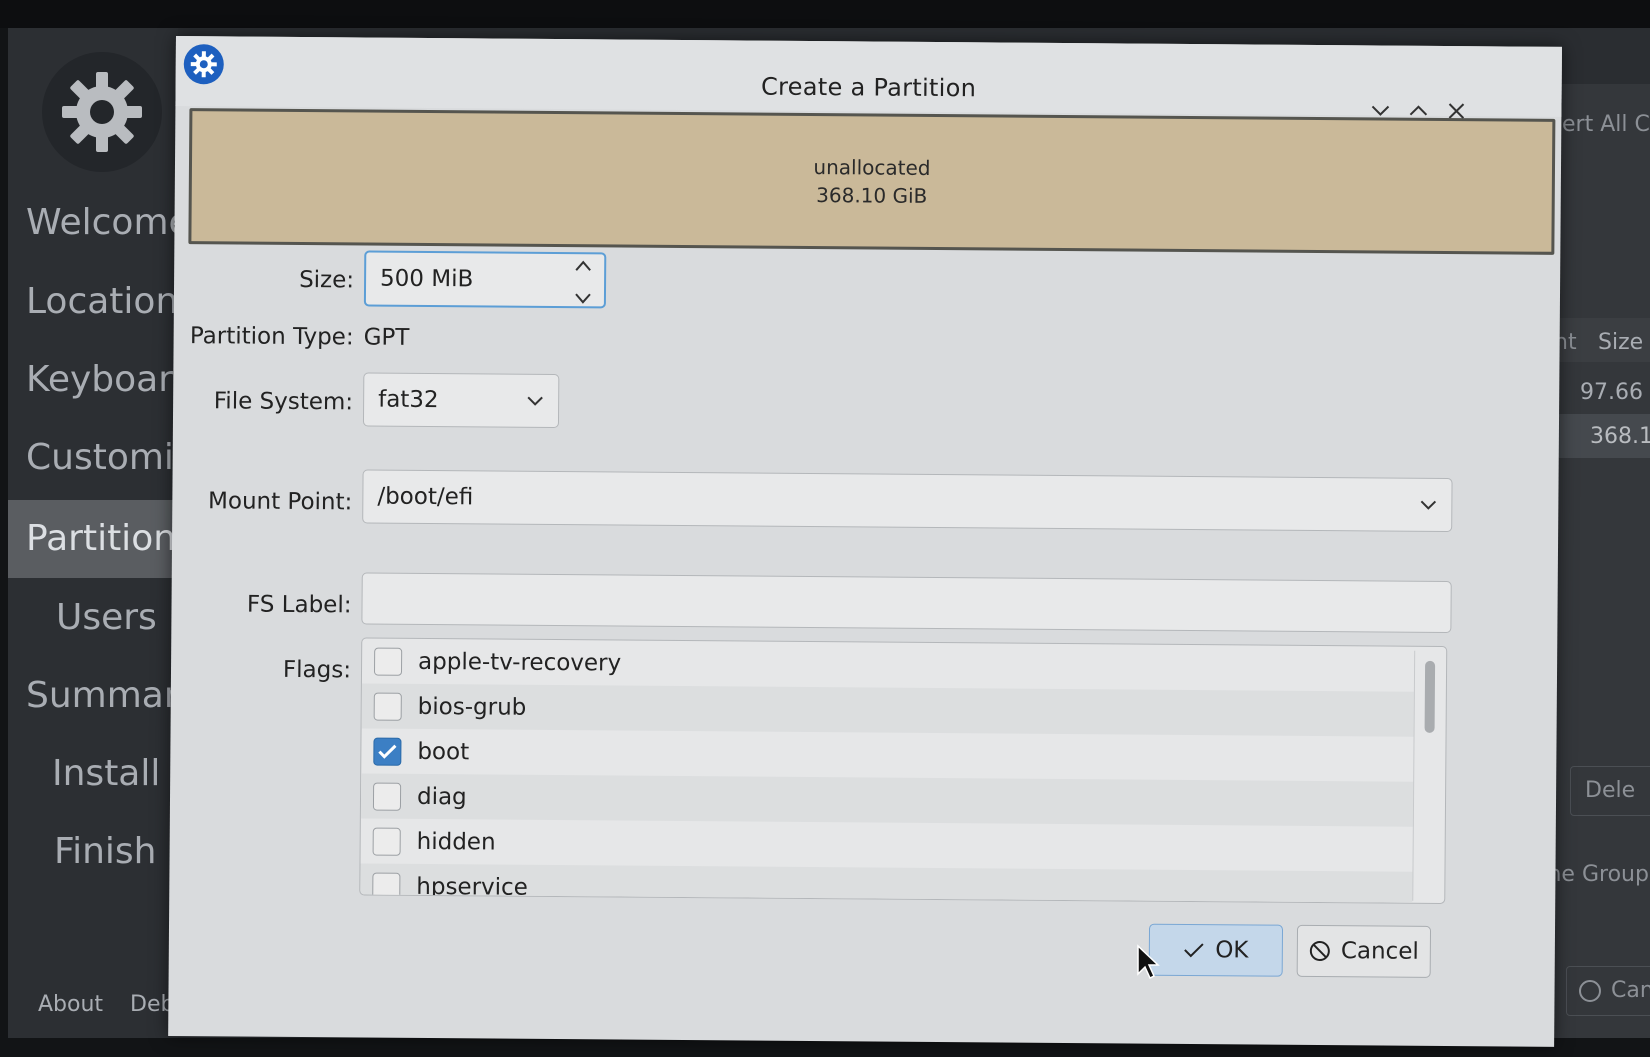 This screenshot has width=1650, height=1057. Describe the element at coordinates (868, 87) in the screenshot. I see `dialog-title: Create a Partition` at that location.